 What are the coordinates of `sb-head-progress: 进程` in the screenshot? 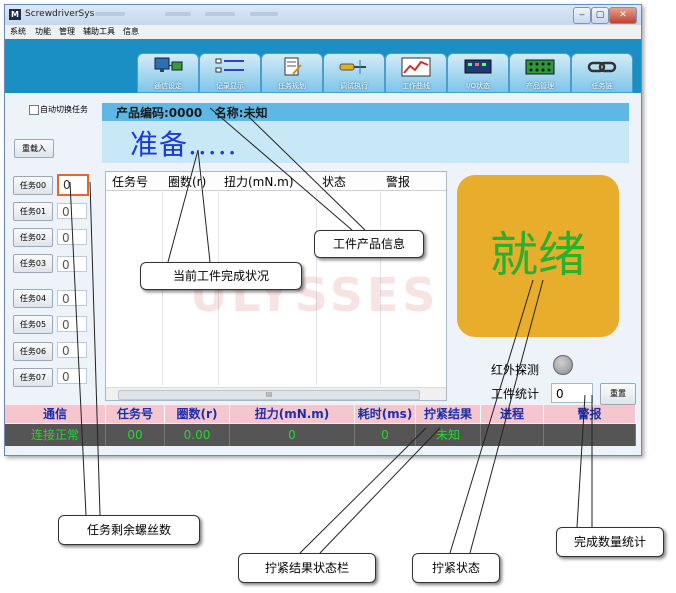 It's located at (512, 414).